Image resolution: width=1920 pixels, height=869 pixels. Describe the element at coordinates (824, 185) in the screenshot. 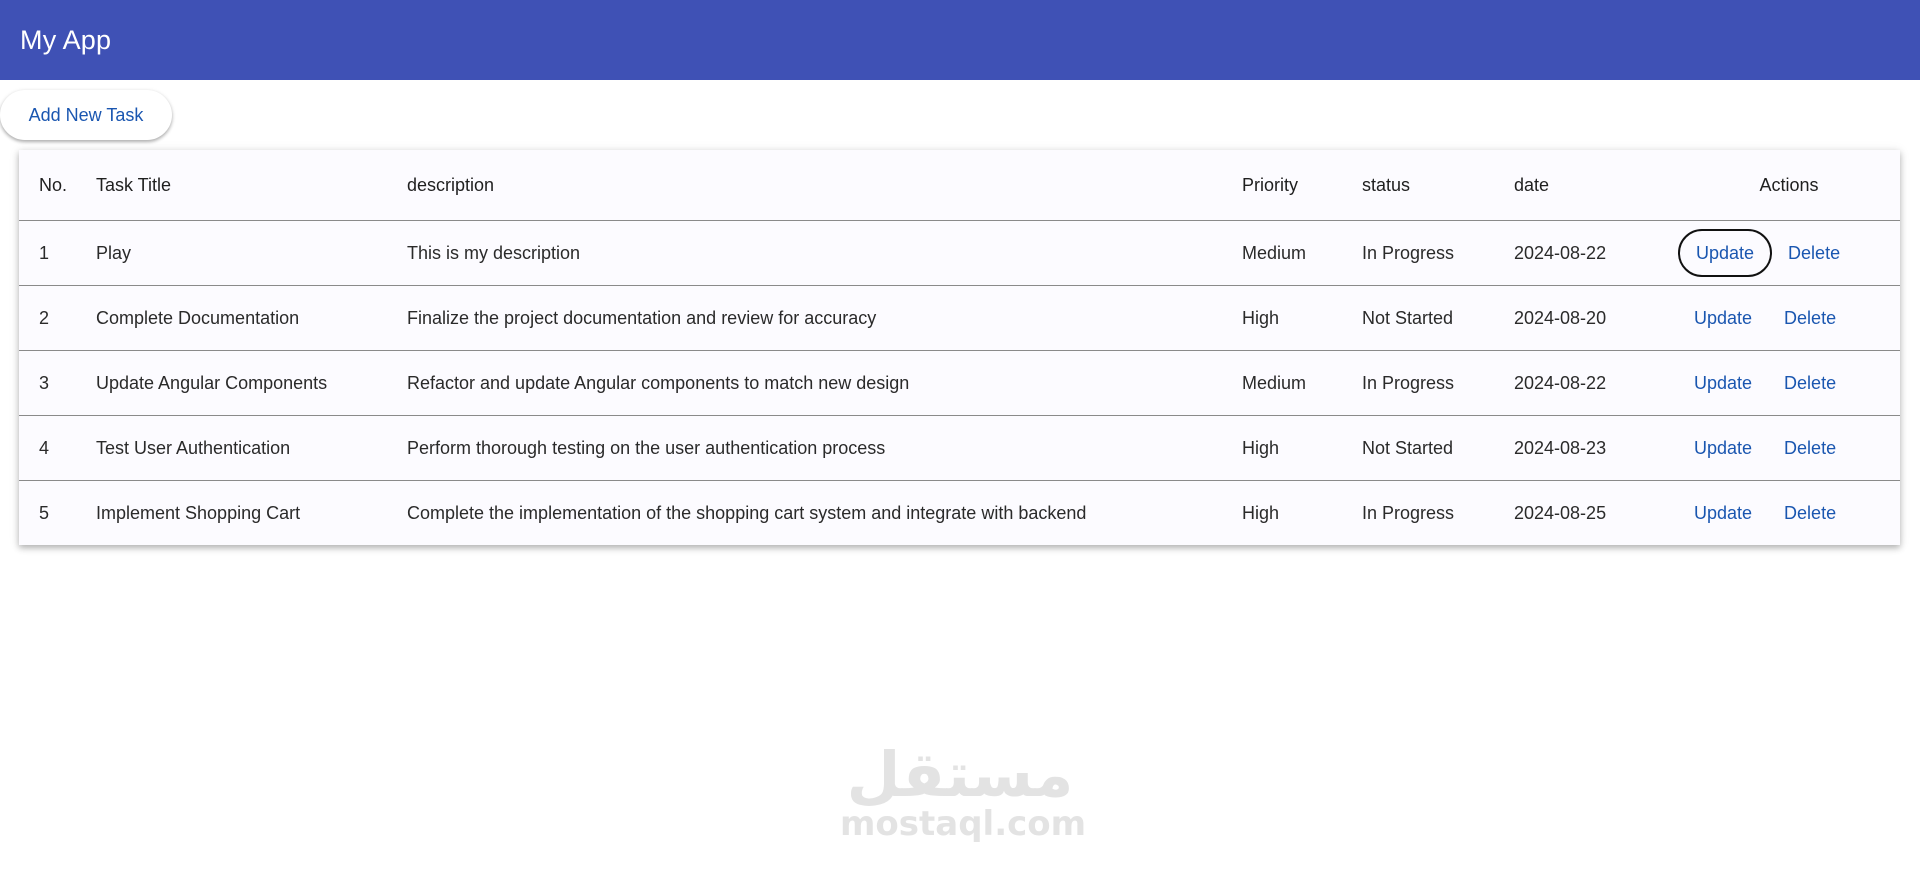

I see `header-description: description` at that location.